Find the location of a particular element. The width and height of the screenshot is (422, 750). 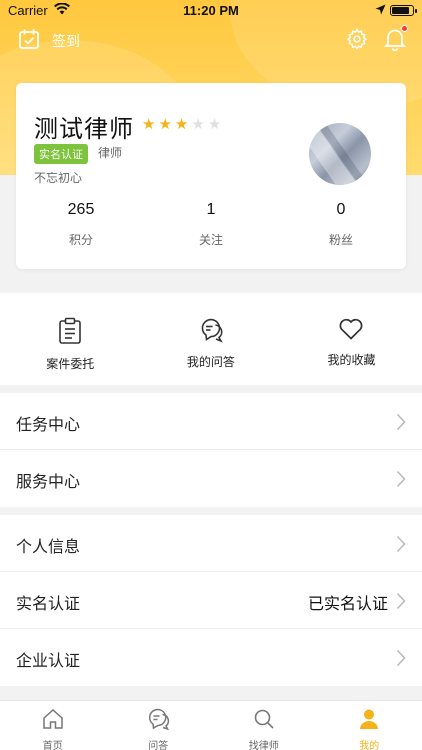

tab-label: 找律师 is located at coordinates (263, 745).